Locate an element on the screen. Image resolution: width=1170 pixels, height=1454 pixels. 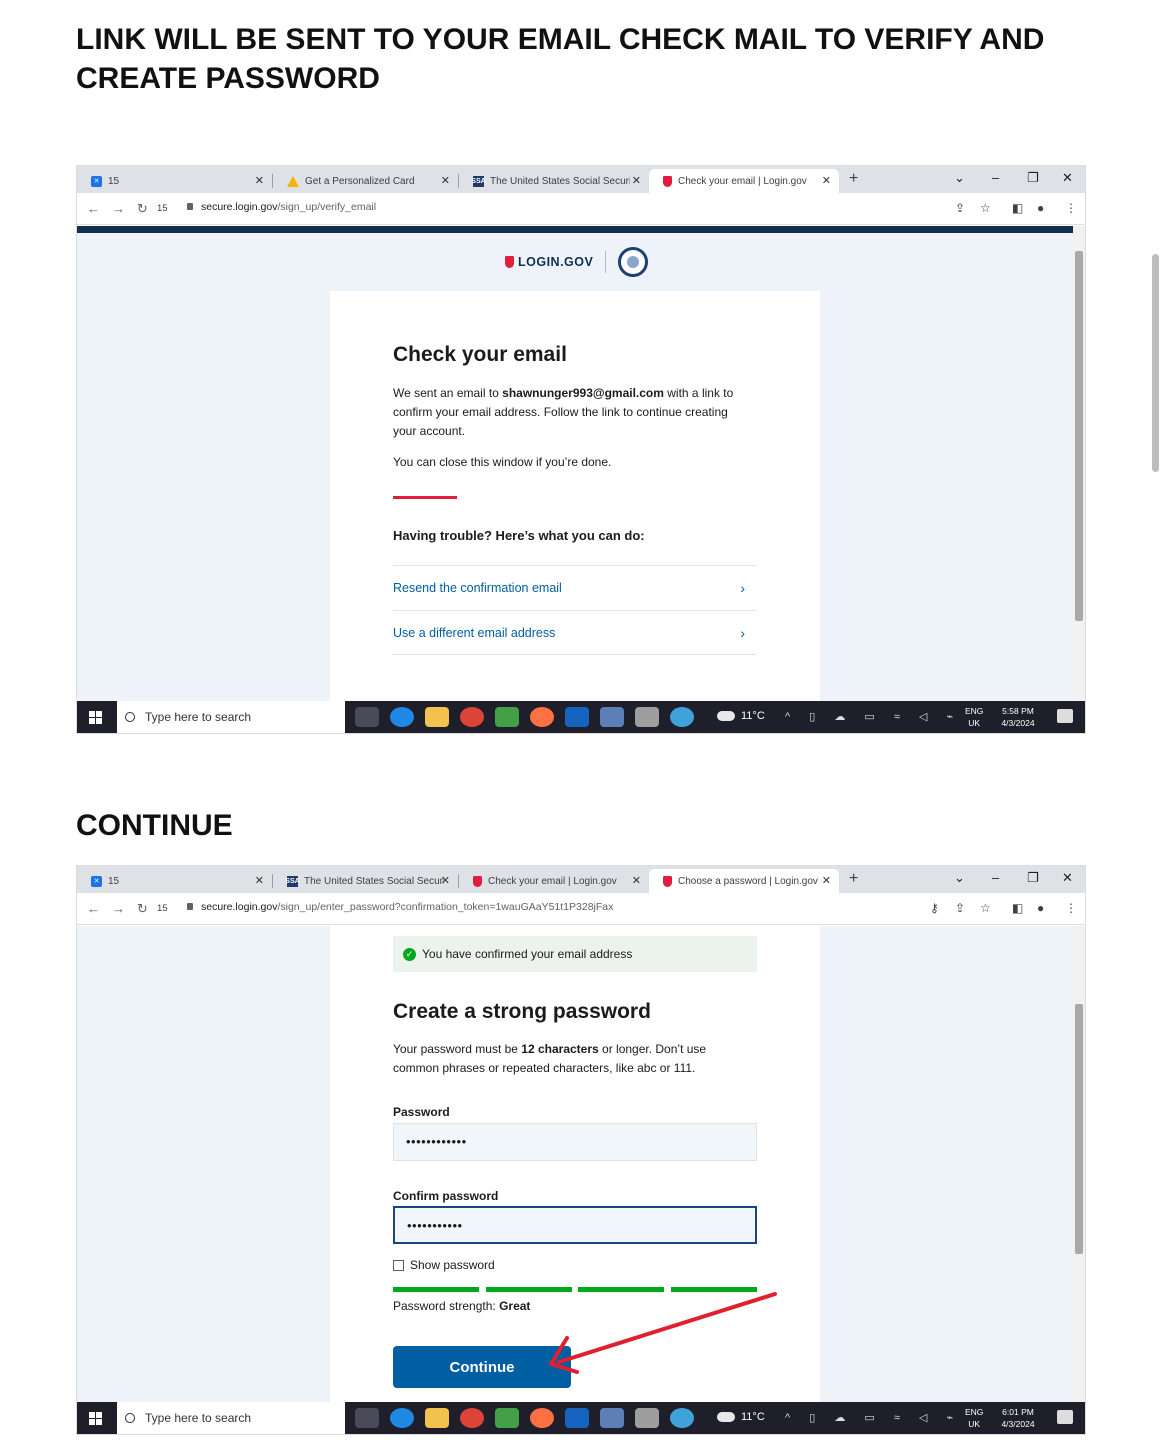
share-icon: ⇪ is located at coordinates (960, 208).